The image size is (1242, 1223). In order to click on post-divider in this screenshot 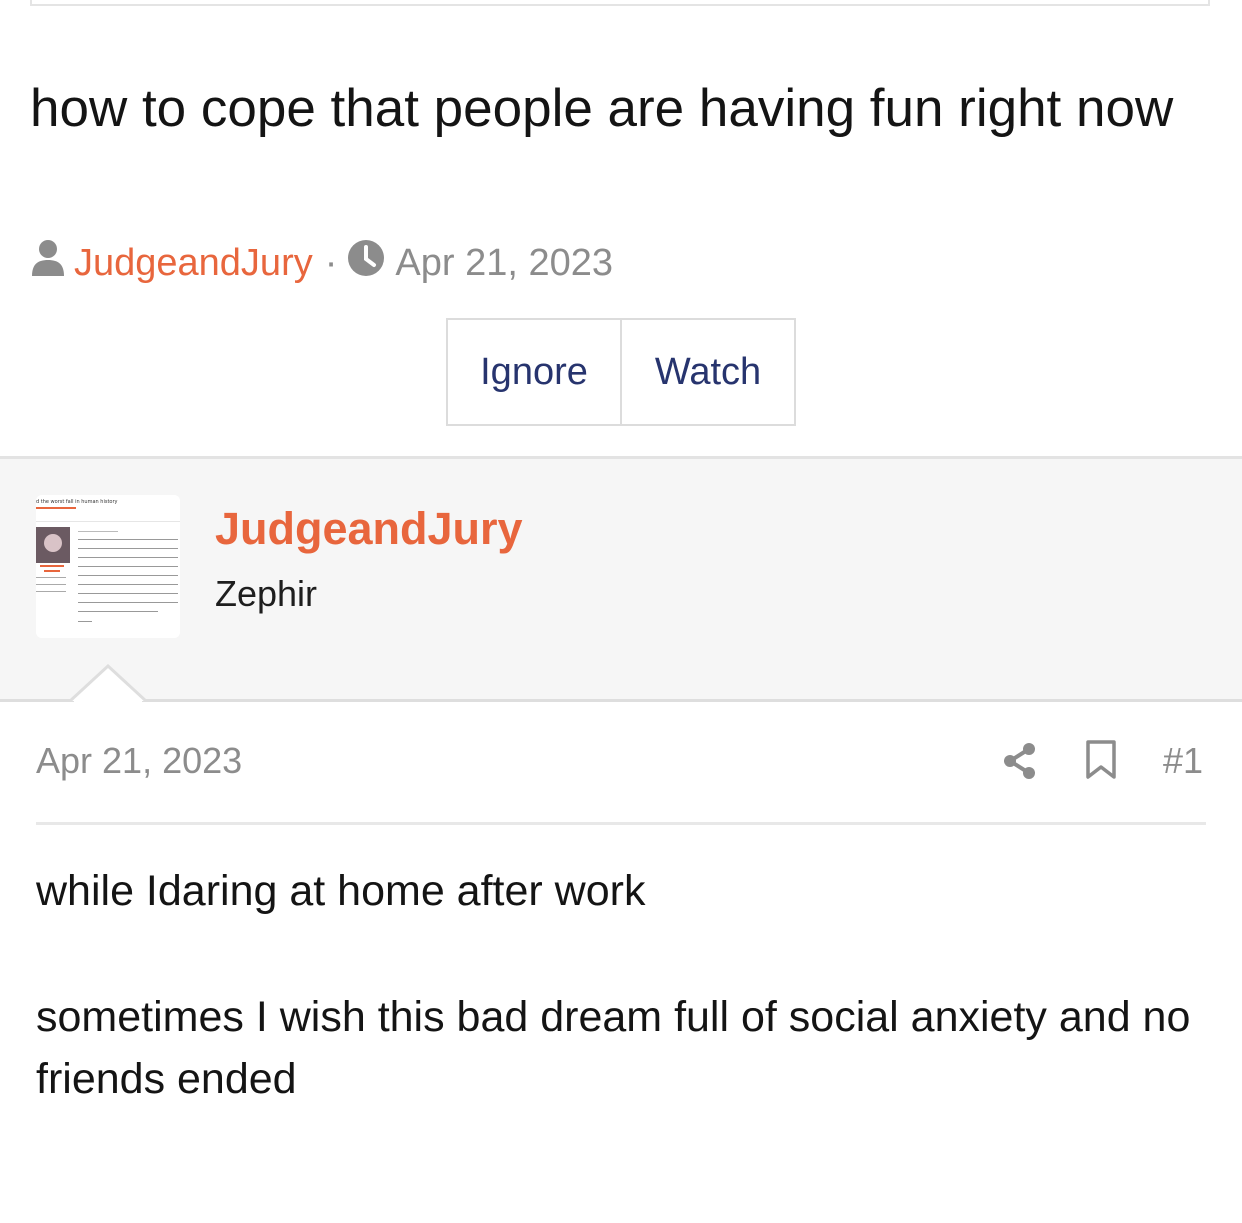, I will do `click(621, 823)`.